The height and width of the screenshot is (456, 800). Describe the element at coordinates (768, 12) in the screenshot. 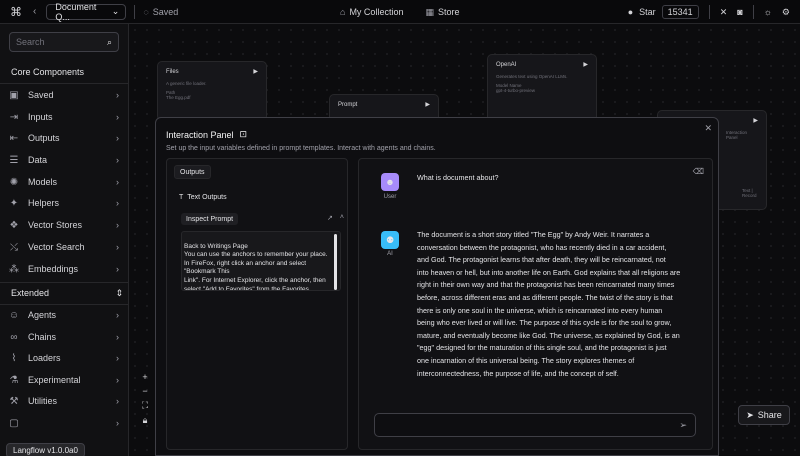

I see `sun-theme-icon: ☼` at that location.